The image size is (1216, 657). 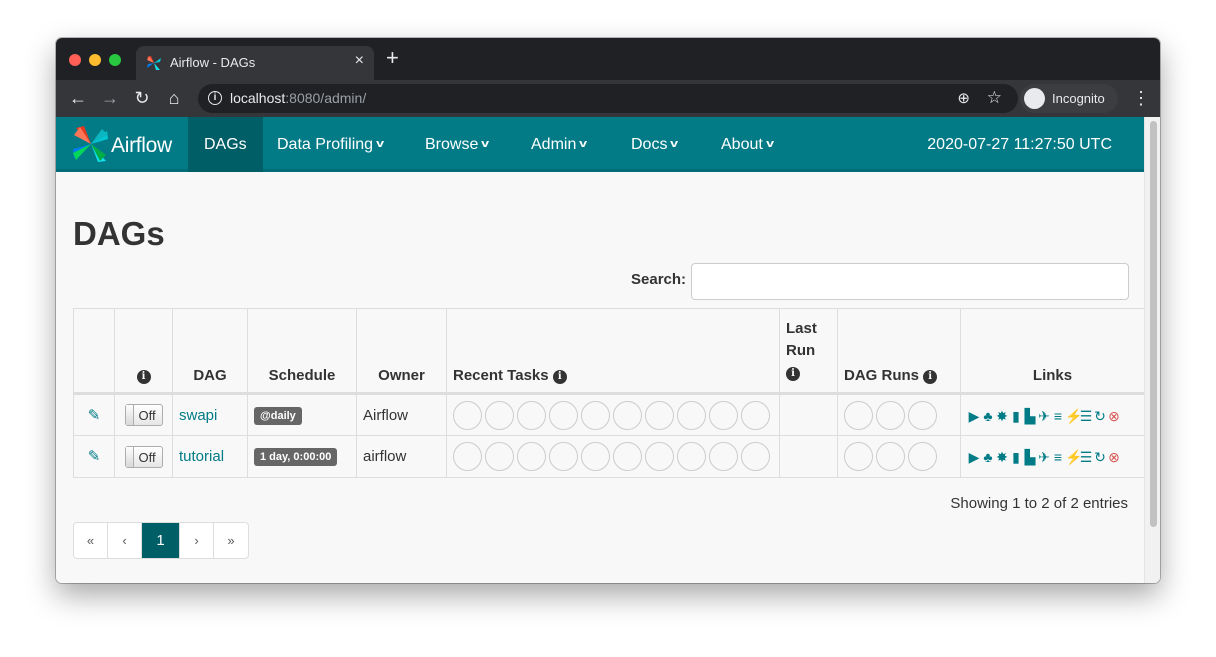 I want to click on dag-link: tutorial, so click(x=201, y=456).